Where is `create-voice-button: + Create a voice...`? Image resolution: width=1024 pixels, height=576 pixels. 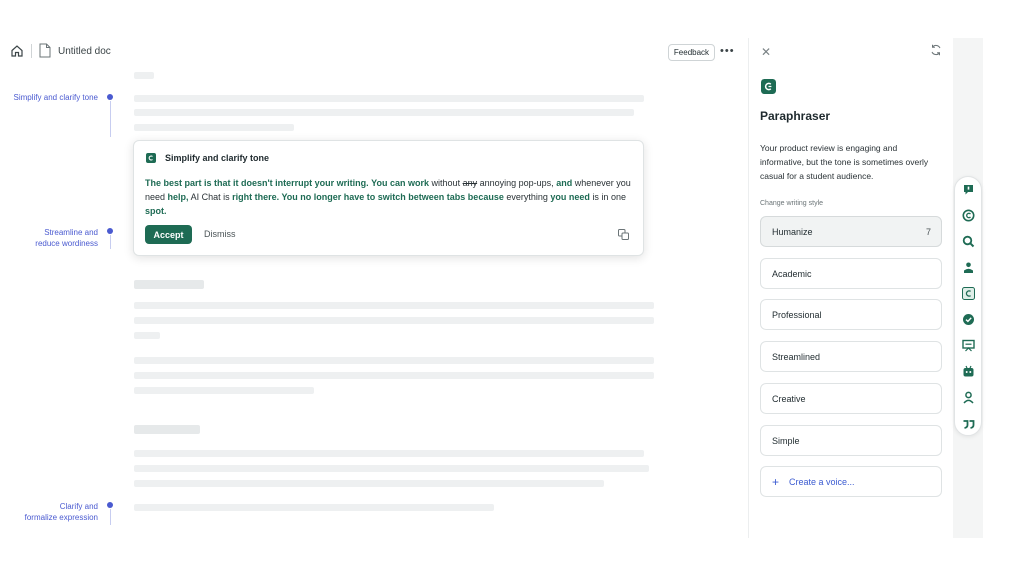
create-voice-button: + Create a voice... is located at coordinates (851, 481).